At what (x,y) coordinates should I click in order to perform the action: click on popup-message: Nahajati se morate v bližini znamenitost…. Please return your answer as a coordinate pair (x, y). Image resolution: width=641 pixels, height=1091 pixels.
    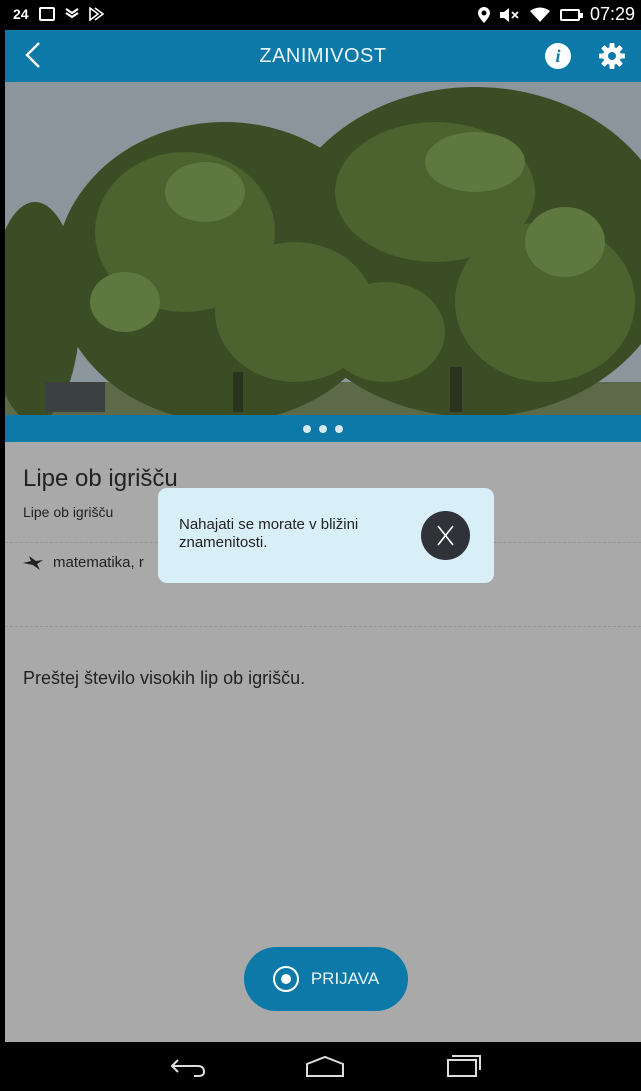
    Looking at the image, I should click on (269, 533).